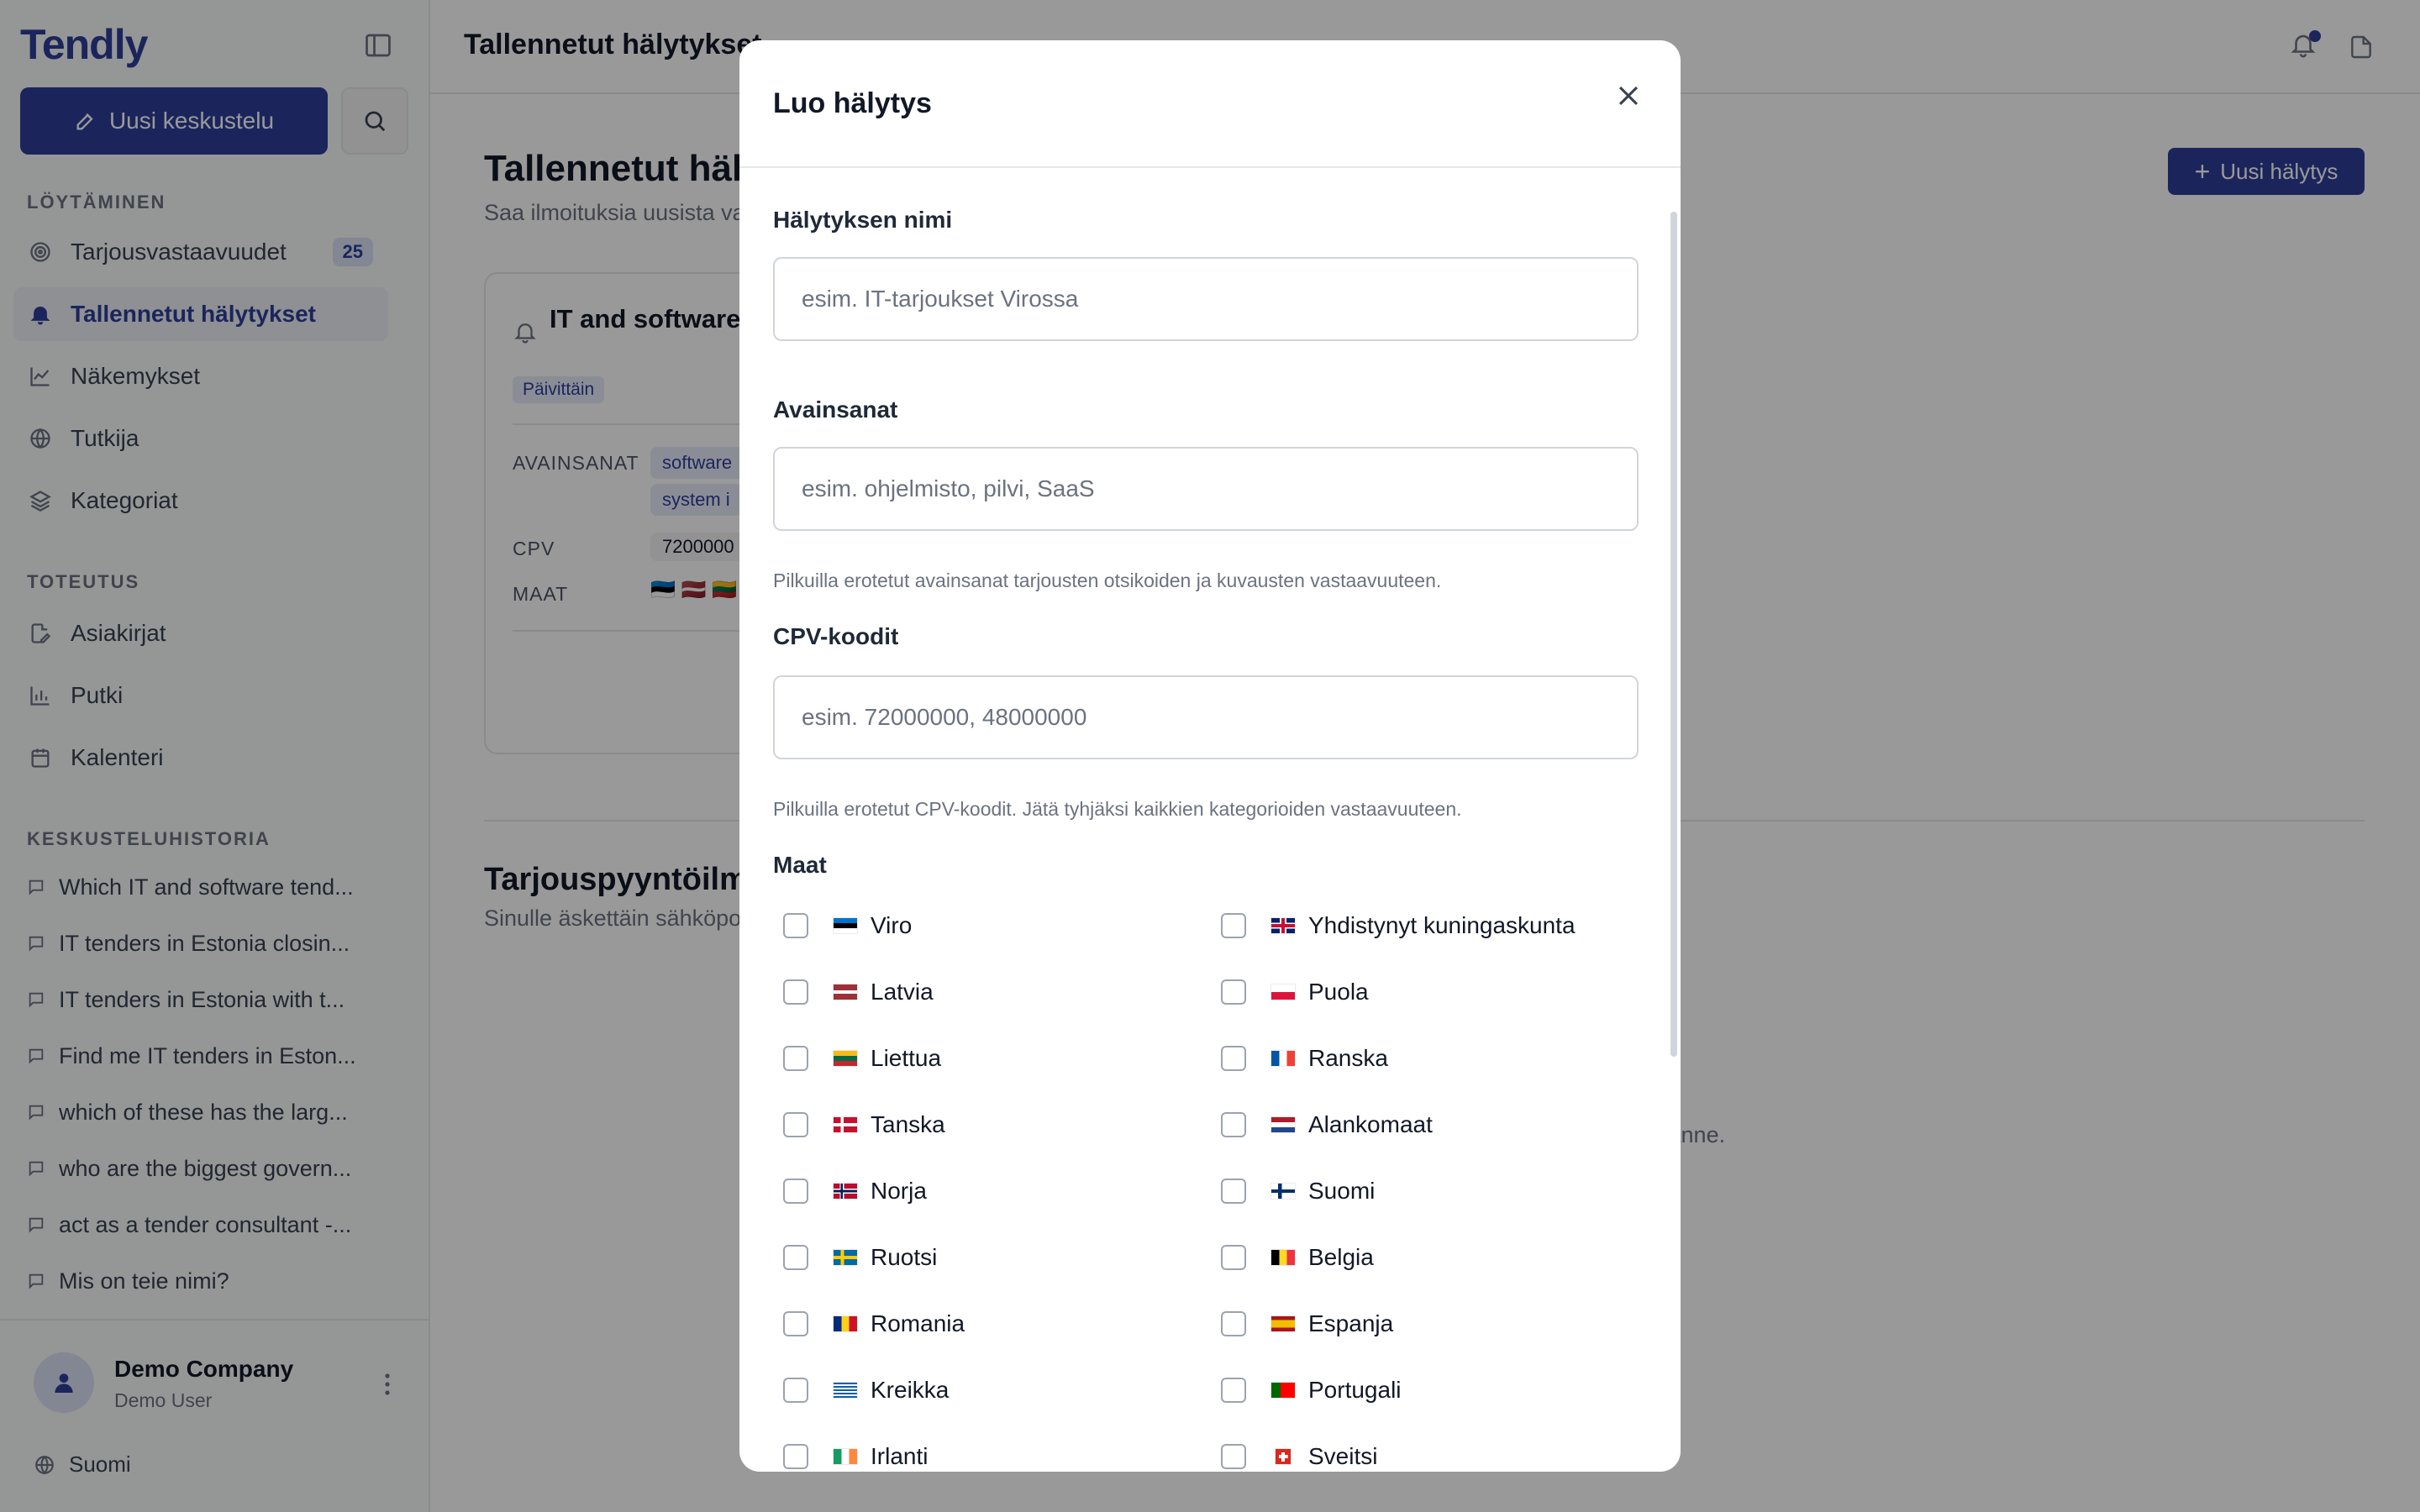 The image size is (2420, 1512). What do you see at coordinates (1284, 1456) in the screenshot?
I see `flag-ch-icon` at bounding box center [1284, 1456].